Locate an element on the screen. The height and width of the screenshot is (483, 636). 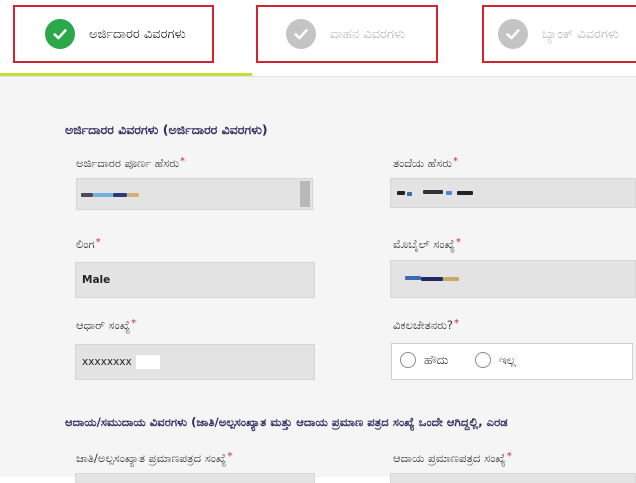
disabled-label-text: ವಿಕಲಚೇತನರು? is located at coordinates (423, 325).